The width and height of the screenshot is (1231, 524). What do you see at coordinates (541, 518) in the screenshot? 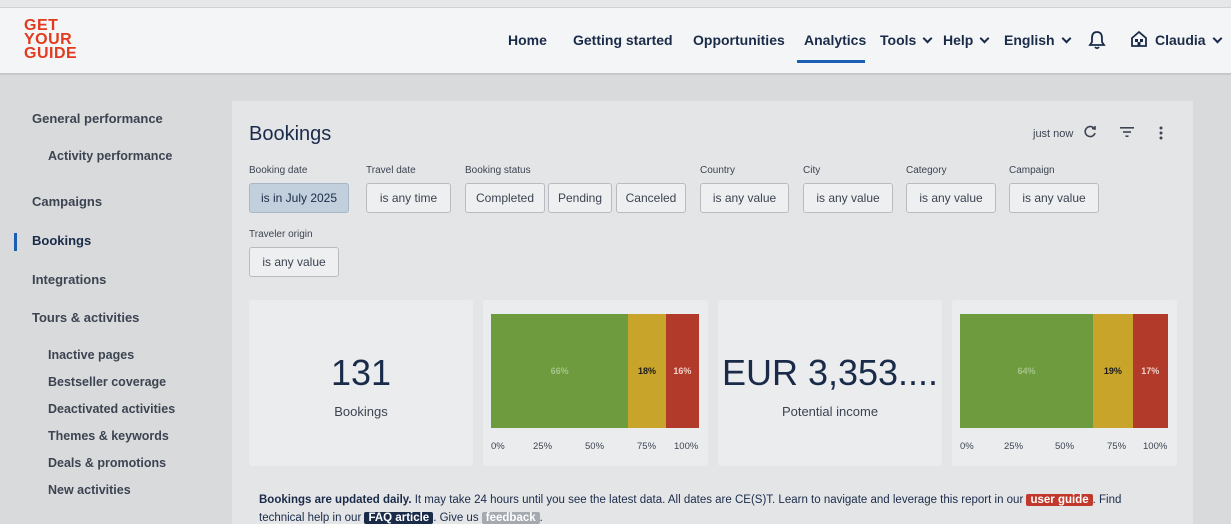
I see `note-text-4: .` at bounding box center [541, 518].